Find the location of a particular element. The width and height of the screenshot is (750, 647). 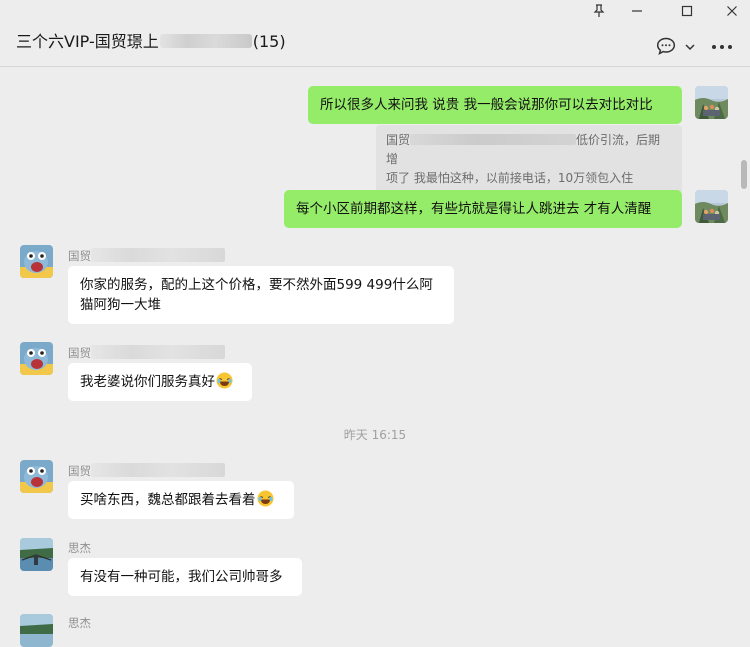

message-text: 所以很多人来问我 说贵 我一般会说那你可以去对比对比 is located at coordinates (486, 105).